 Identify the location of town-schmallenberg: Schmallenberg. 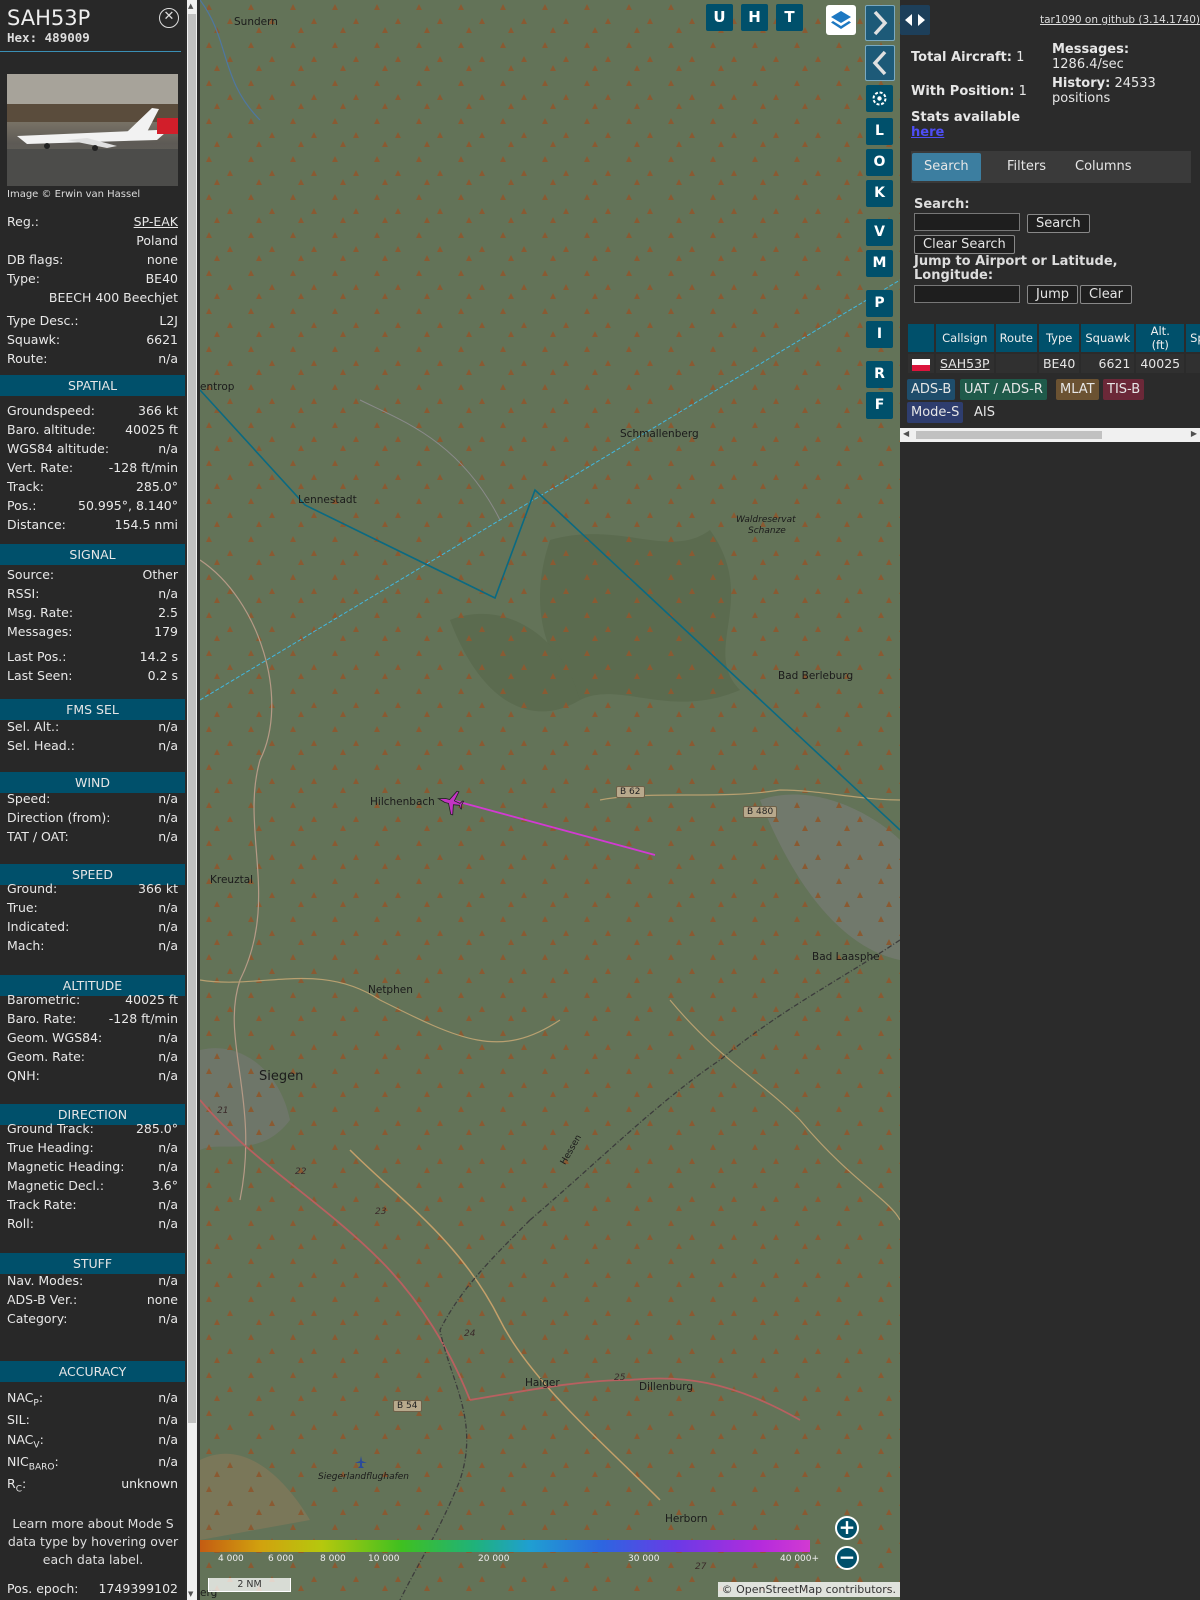
(659, 434).